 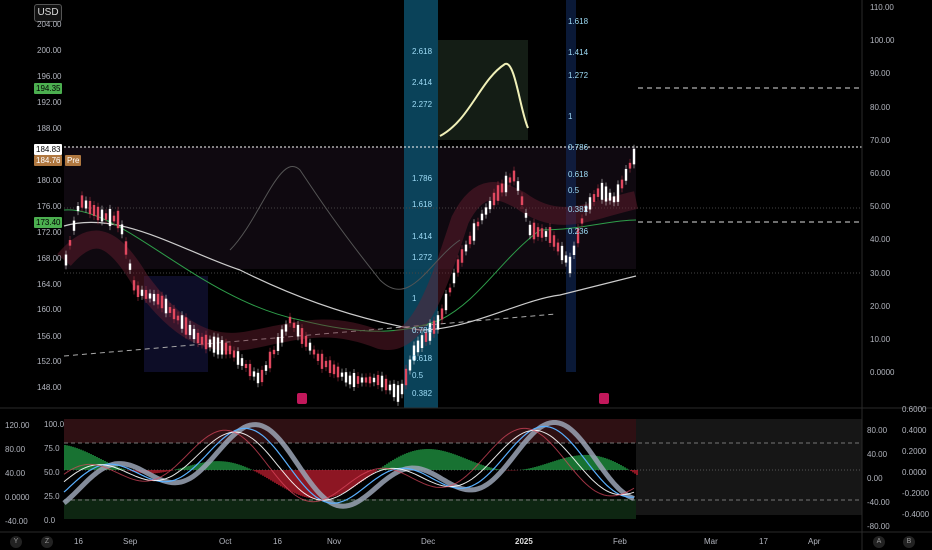 What do you see at coordinates (48, 222) in the screenshot?
I see `price-tag: 173.40` at bounding box center [48, 222].